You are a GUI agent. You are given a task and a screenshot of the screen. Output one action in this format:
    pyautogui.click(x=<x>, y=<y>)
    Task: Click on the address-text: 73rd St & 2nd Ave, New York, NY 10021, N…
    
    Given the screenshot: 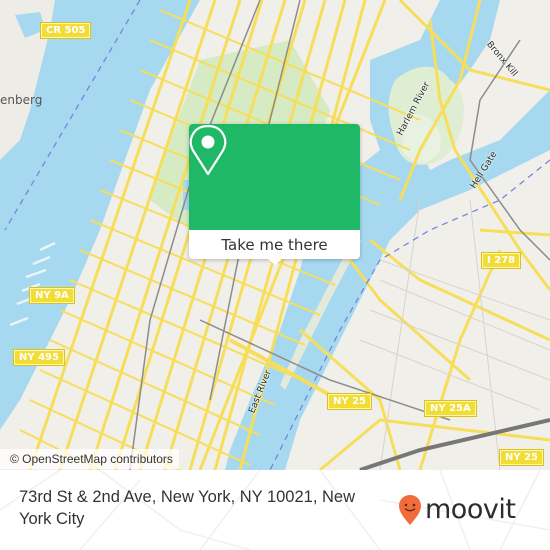 What is the action you would take?
    pyautogui.click(x=187, y=508)
    